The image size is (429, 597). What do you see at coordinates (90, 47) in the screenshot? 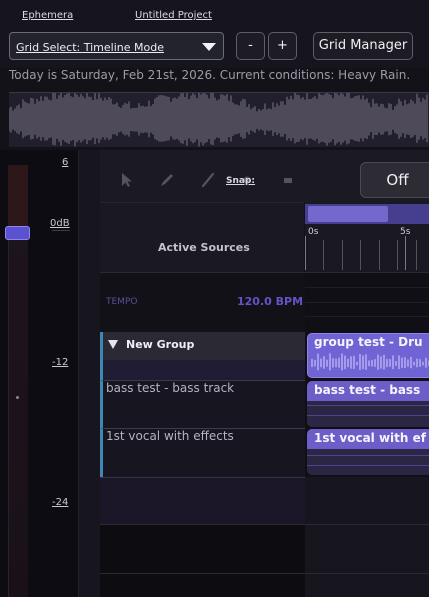
I see `grid-select-value: Grid Select: Timeline Mode` at bounding box center [90, 47].